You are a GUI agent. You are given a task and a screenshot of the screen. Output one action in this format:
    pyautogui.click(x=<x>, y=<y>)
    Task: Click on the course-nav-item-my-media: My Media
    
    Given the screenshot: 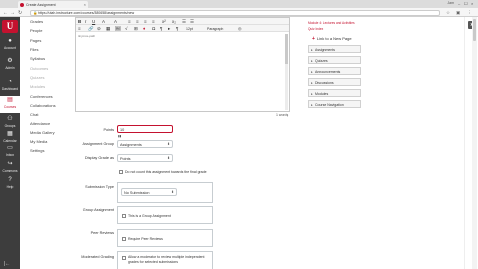 What is the action you would take?
    pyautogui.click(x=38, y=141)
    